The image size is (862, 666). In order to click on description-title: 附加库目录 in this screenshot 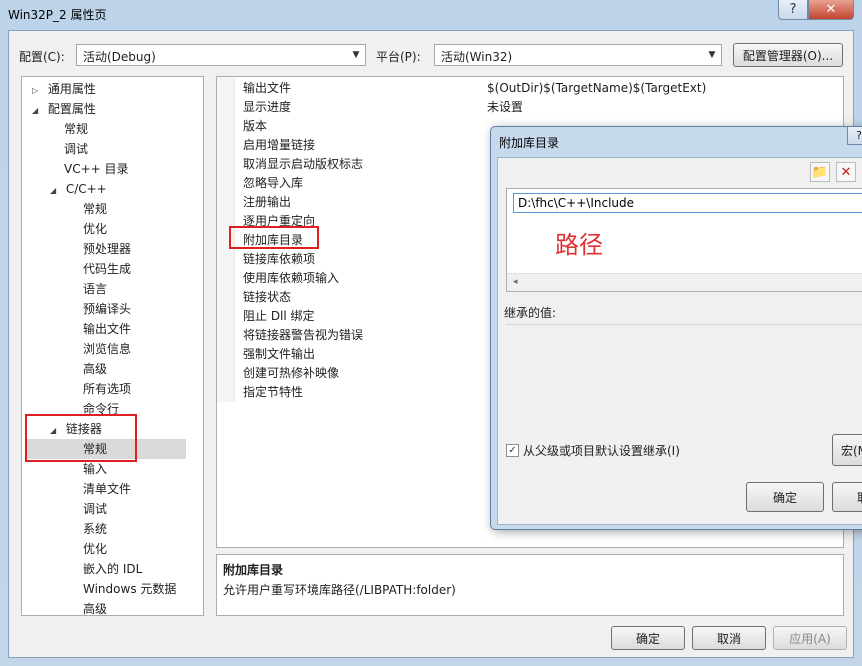, I will do `click(253, 570)`.